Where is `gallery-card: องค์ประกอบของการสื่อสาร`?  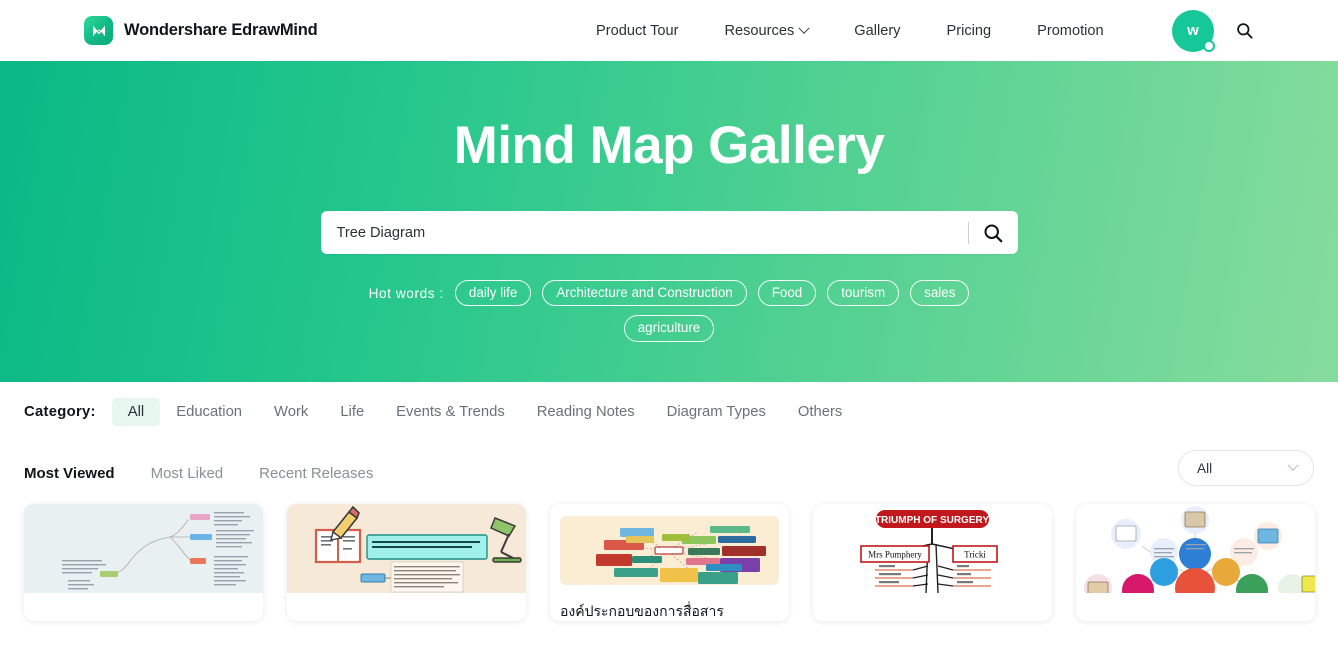 gallery-card: องค์ประกอบของการสื่อสาร is located at coordinates (669, 562).